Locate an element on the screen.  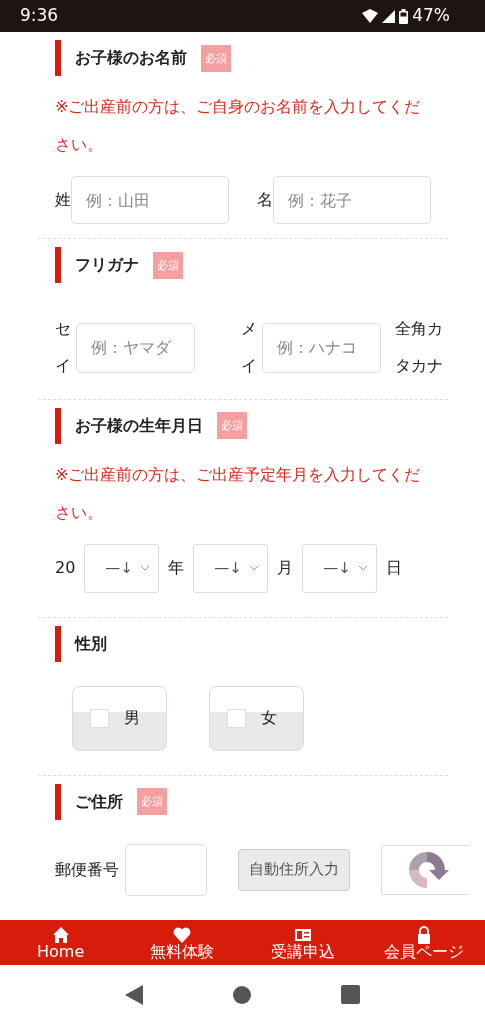
back-icon is located at coordinates (134, 994).